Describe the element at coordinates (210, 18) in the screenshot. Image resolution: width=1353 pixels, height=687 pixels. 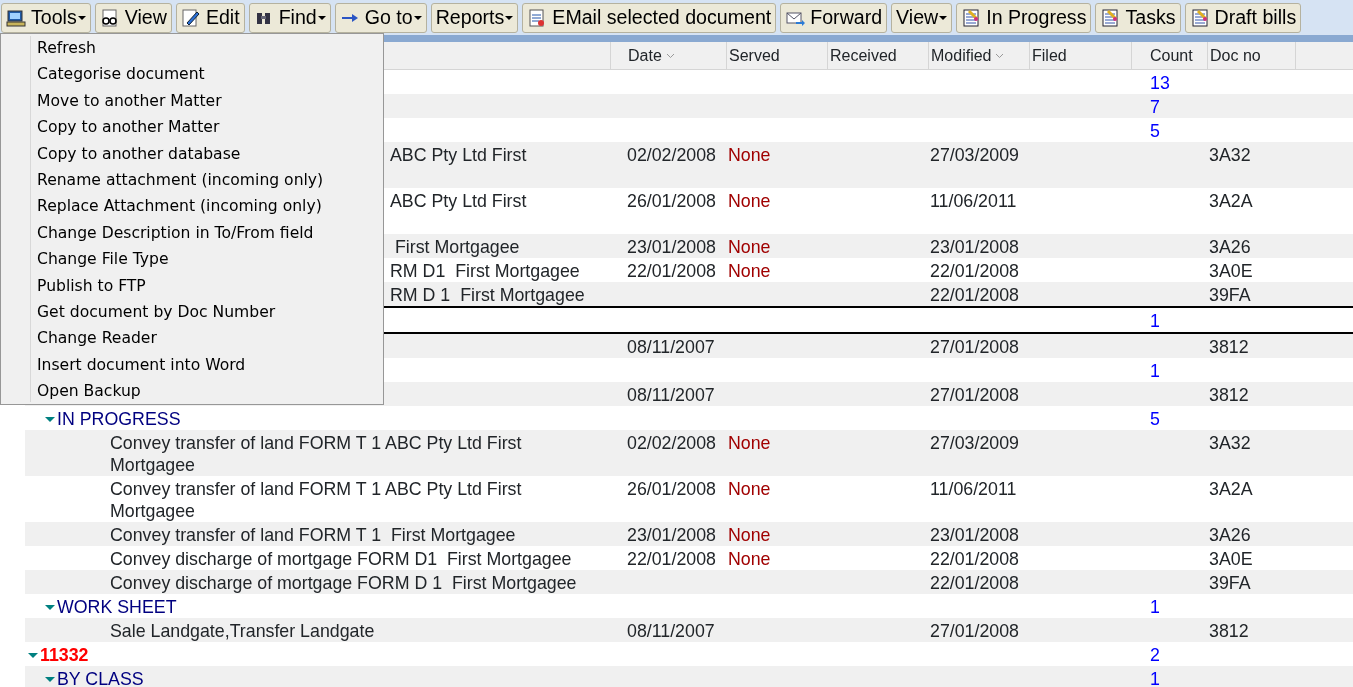
I see `toolbar-button: Edit` at that location.